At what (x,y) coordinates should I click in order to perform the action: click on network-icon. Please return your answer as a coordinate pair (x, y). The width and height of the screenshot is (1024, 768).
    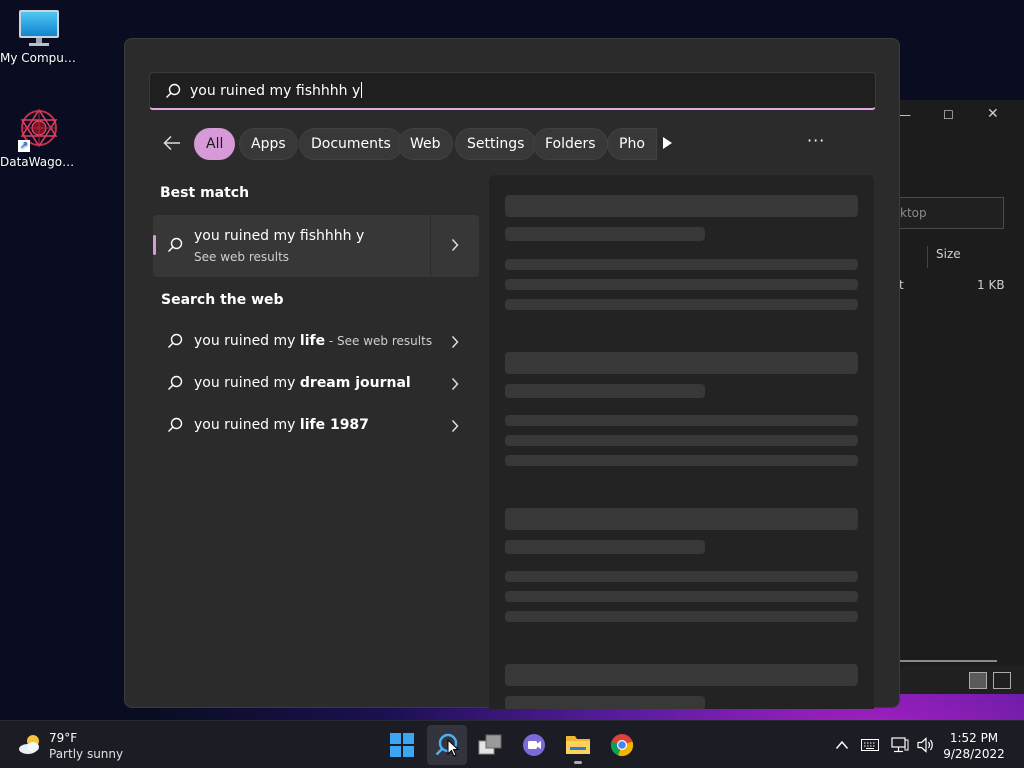
    Looking at the image, I should click on (900, 745).